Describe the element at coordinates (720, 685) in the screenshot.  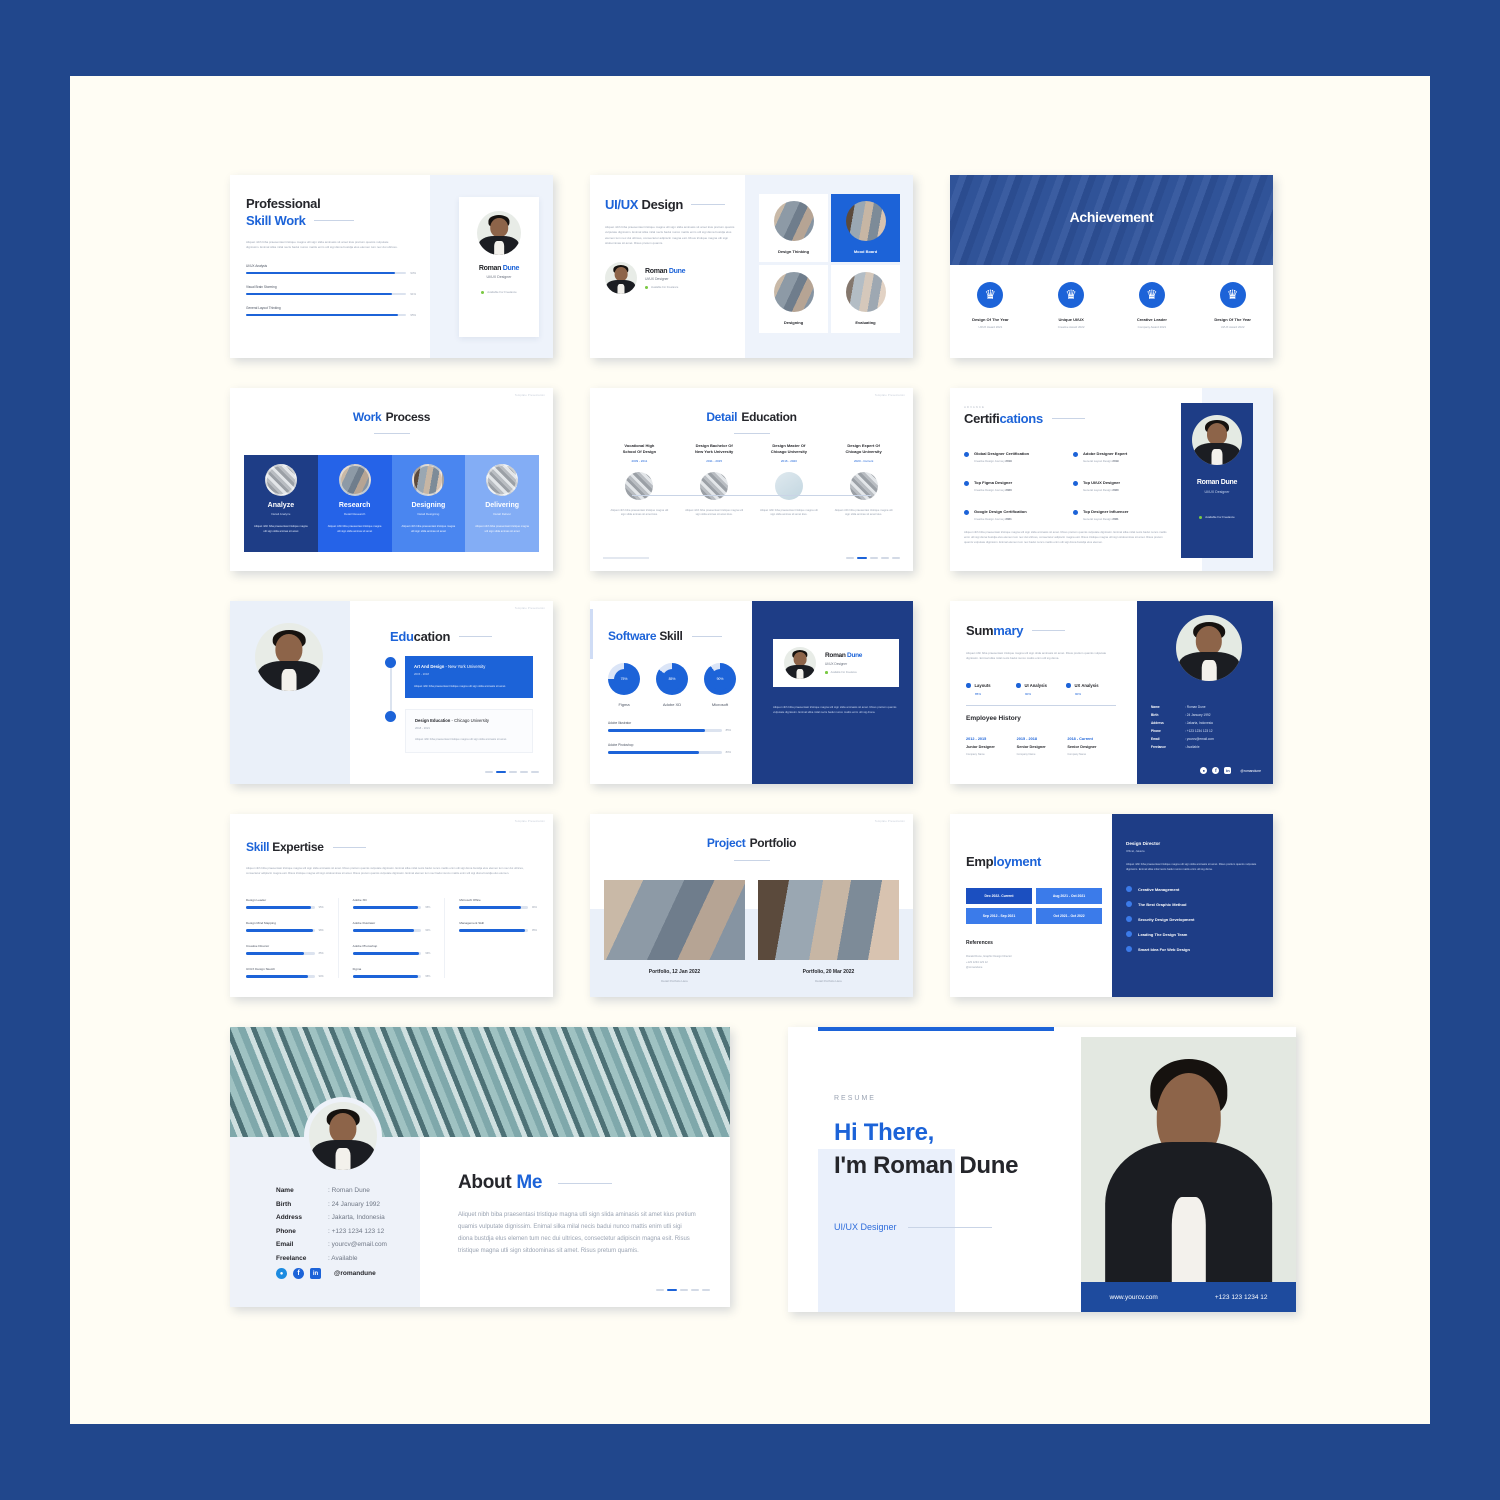
I see `ring-microsoft: 90% Microsoft` at that location.